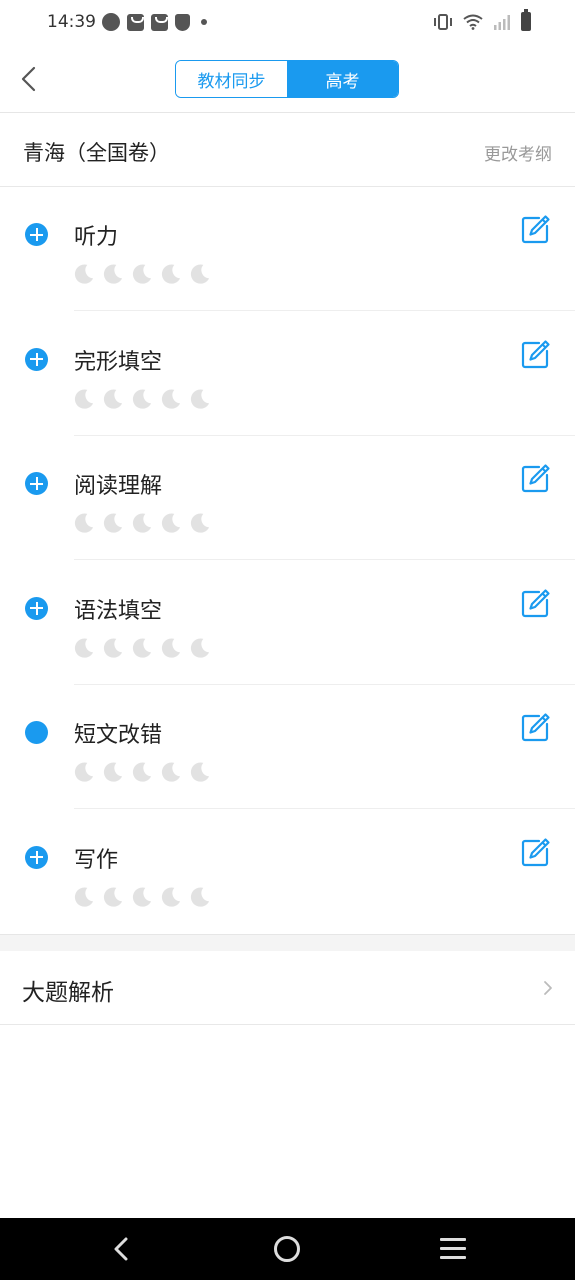 Image resolution: width=575 pixels, height=1280 pixels. I want to click on nav-home-icon, so click(287, 1249).